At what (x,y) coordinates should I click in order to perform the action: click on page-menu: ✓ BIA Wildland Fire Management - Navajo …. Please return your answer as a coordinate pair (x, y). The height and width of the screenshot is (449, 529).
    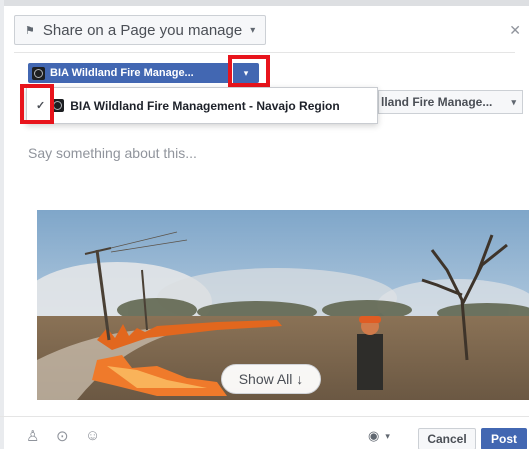
    Looking at the image, I should click on (202, 105).